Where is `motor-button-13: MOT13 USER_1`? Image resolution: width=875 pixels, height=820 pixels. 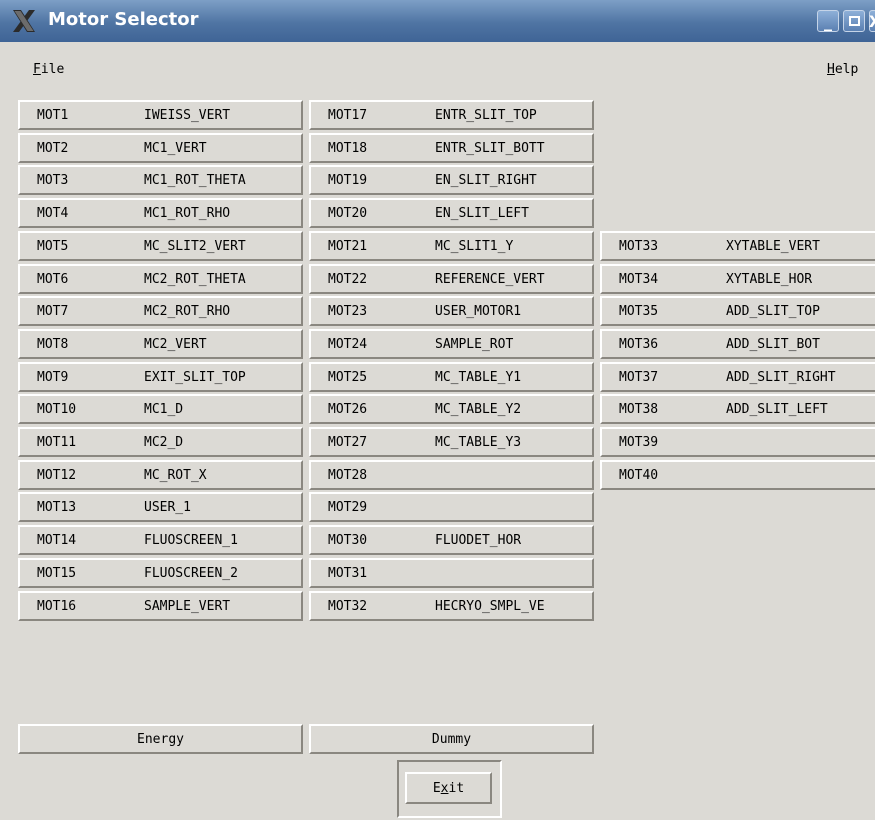
motor-button-13: MOT13 USER_1 is located at coordinates (160, 507).